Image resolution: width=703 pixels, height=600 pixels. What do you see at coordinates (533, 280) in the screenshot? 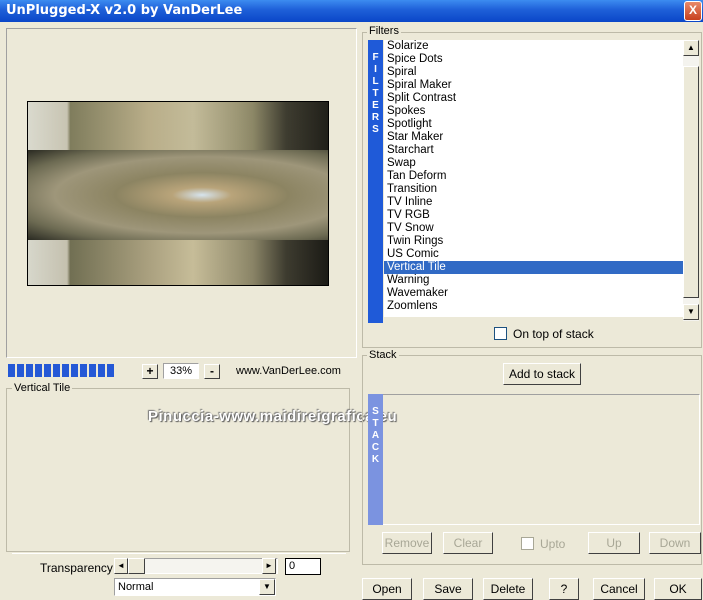
I see `filter-item: Warning` at bounding box center [533, 280].